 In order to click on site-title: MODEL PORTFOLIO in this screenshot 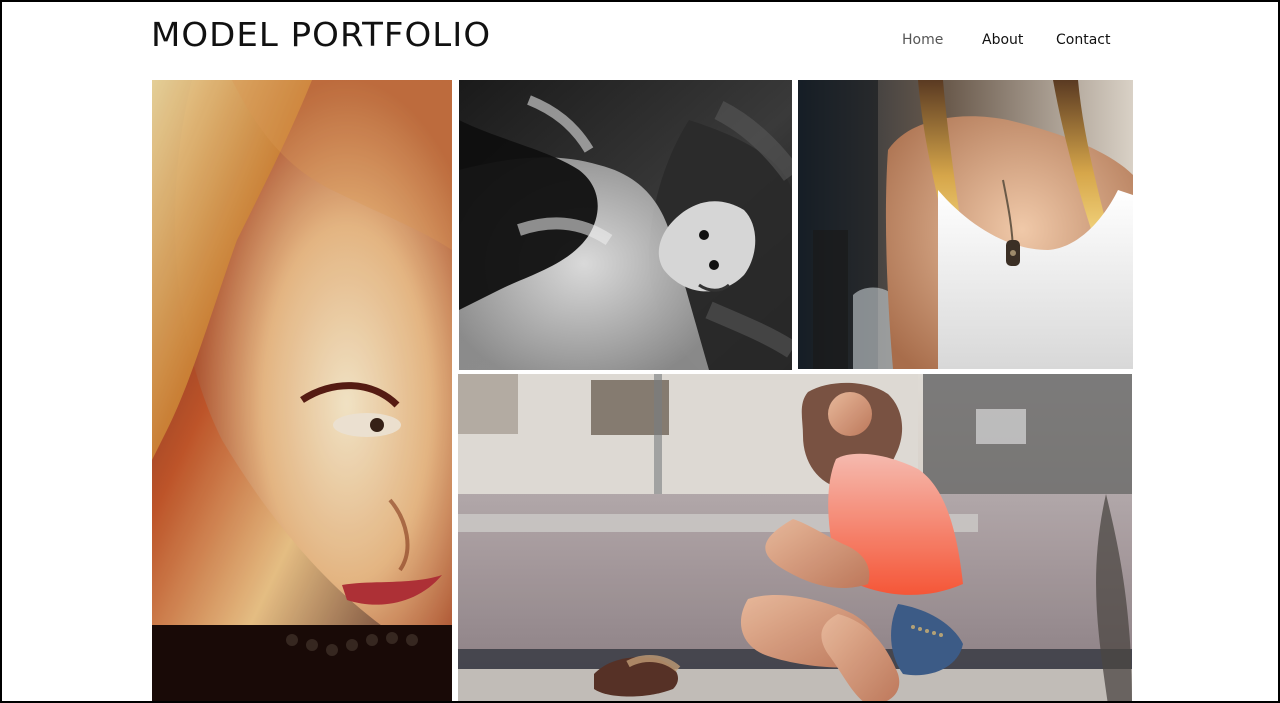, I will do `click(321, 34)`.